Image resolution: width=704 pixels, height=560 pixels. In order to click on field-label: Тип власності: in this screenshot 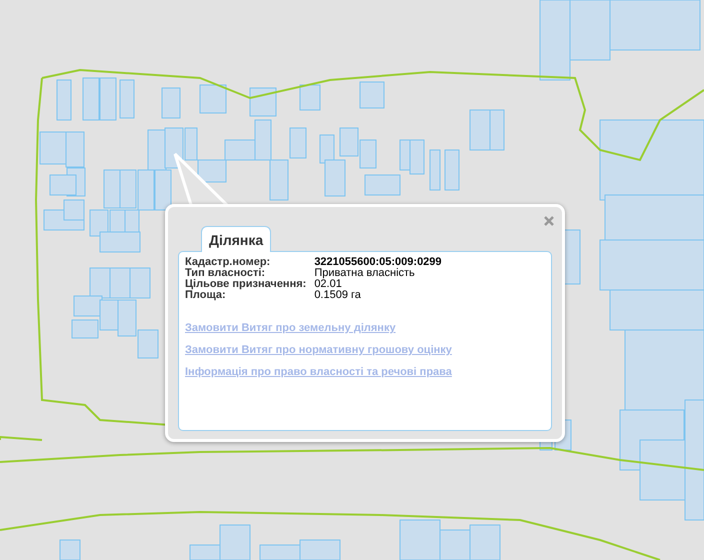, I will do `click(225, 273)`.